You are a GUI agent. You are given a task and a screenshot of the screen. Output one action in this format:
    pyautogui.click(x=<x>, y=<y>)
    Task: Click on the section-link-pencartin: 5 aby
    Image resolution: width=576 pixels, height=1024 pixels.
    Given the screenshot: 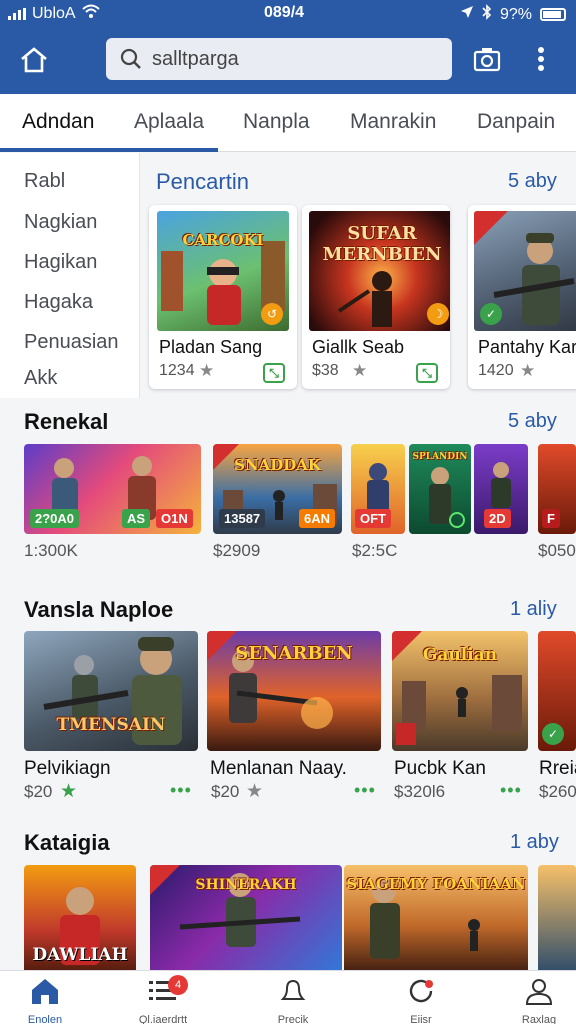 What is the action you would take?
    pyautogui.click(x=532, y=181)
    